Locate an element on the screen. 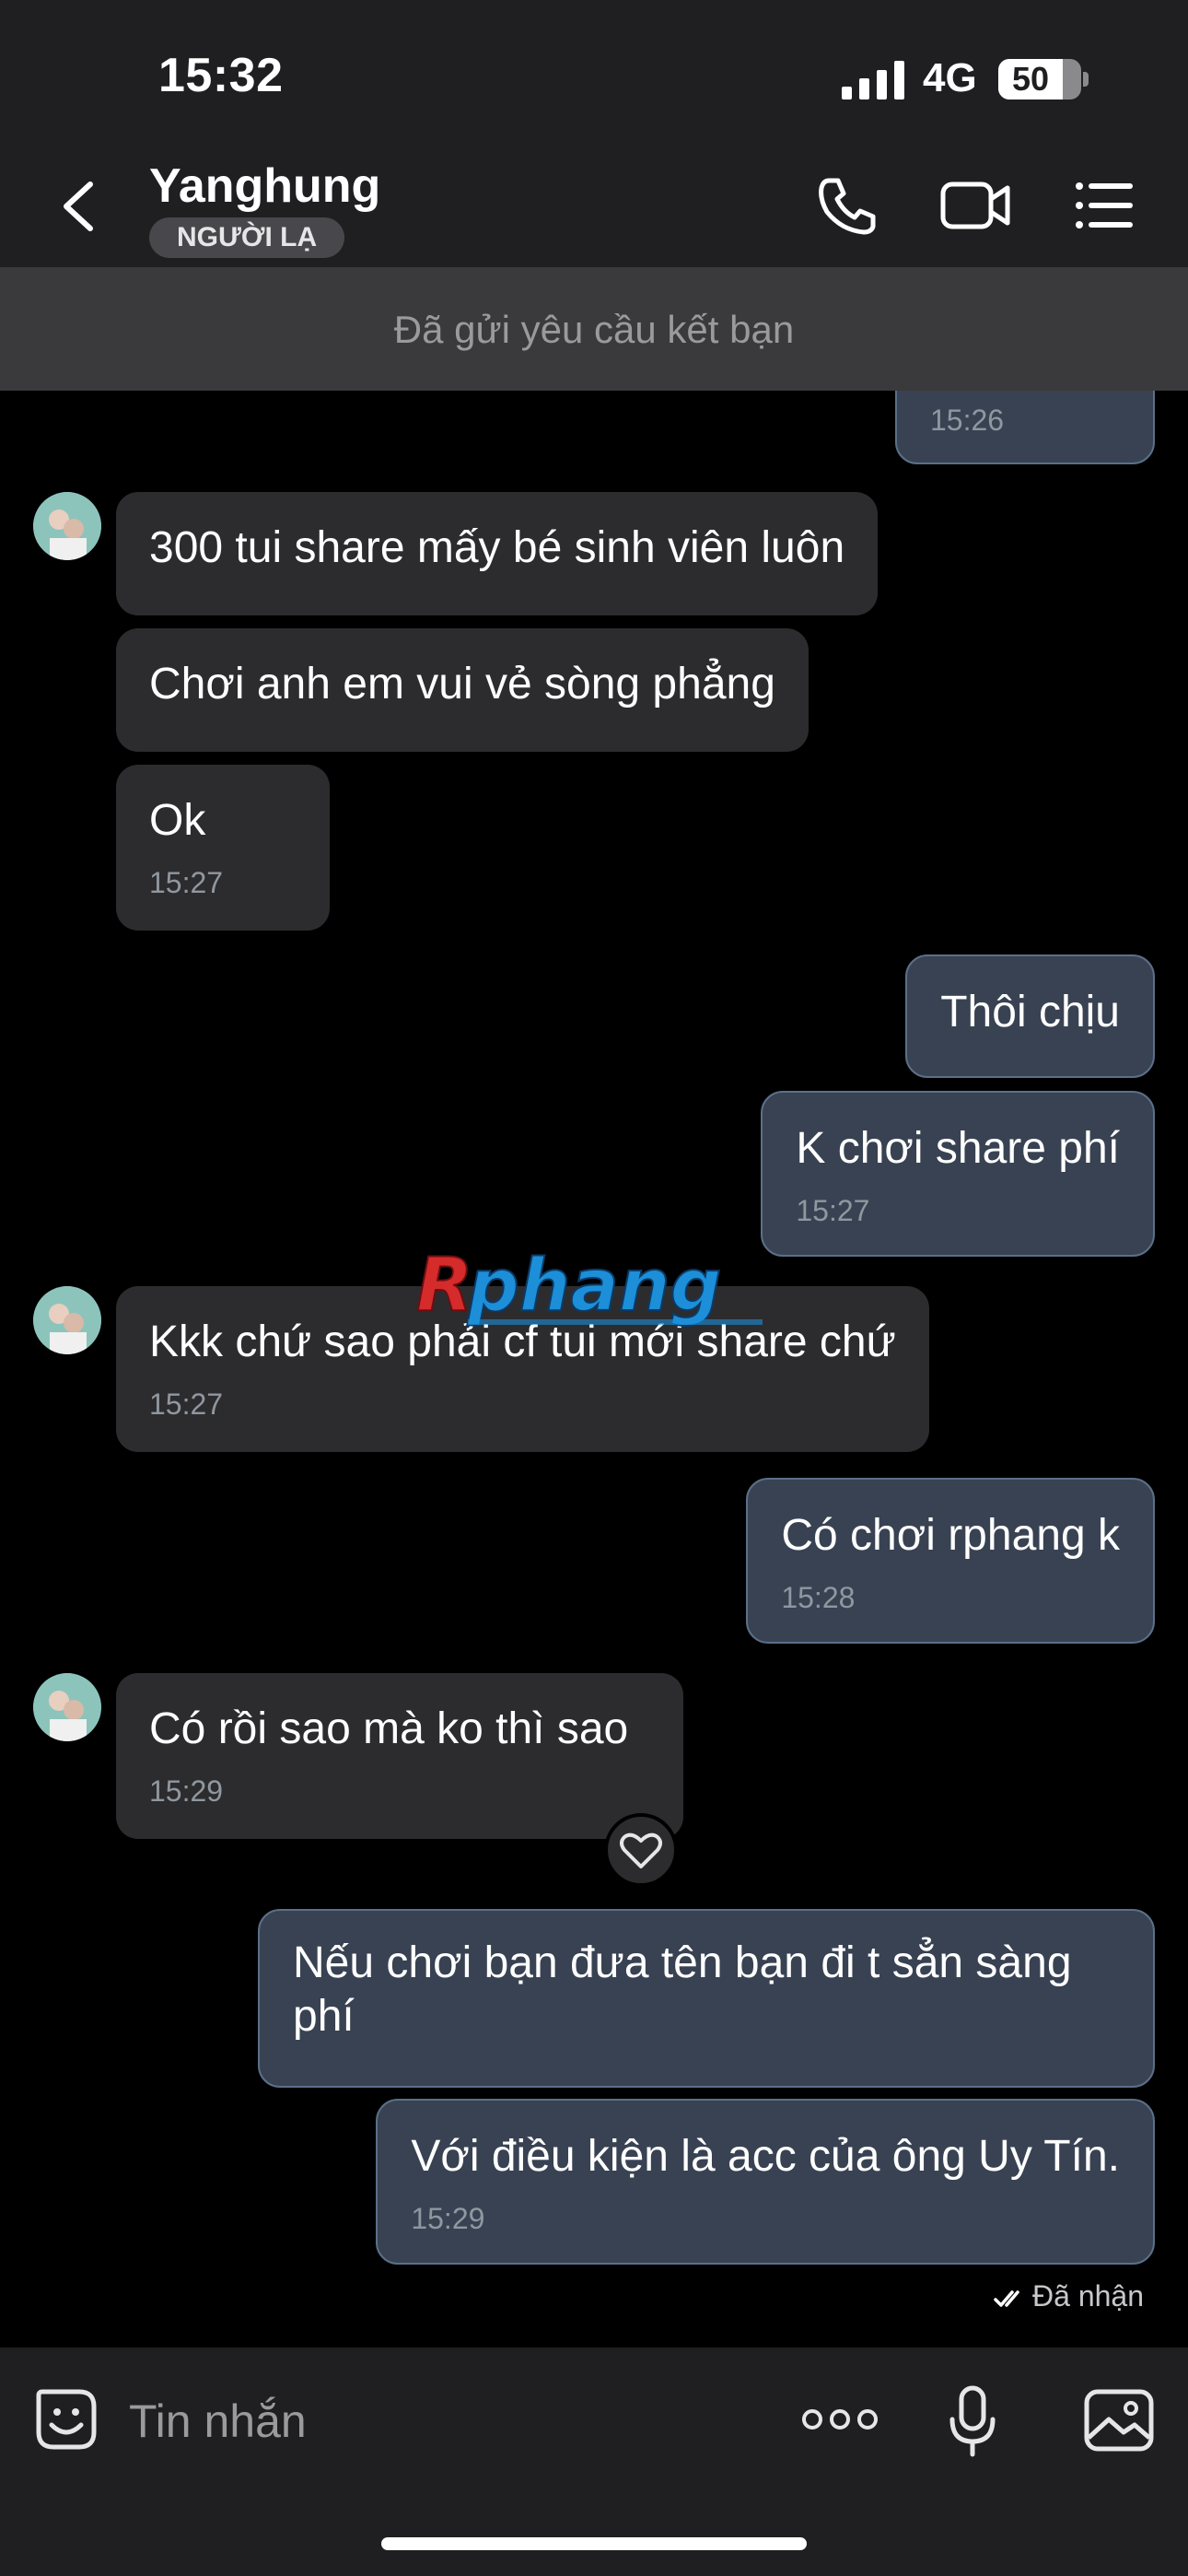 Image resolution: width=1188 pixels, height=2576 pixels. message-text: Với điều kiện là acc của ông Uy Tín. is located at coordinates (765, 2156).